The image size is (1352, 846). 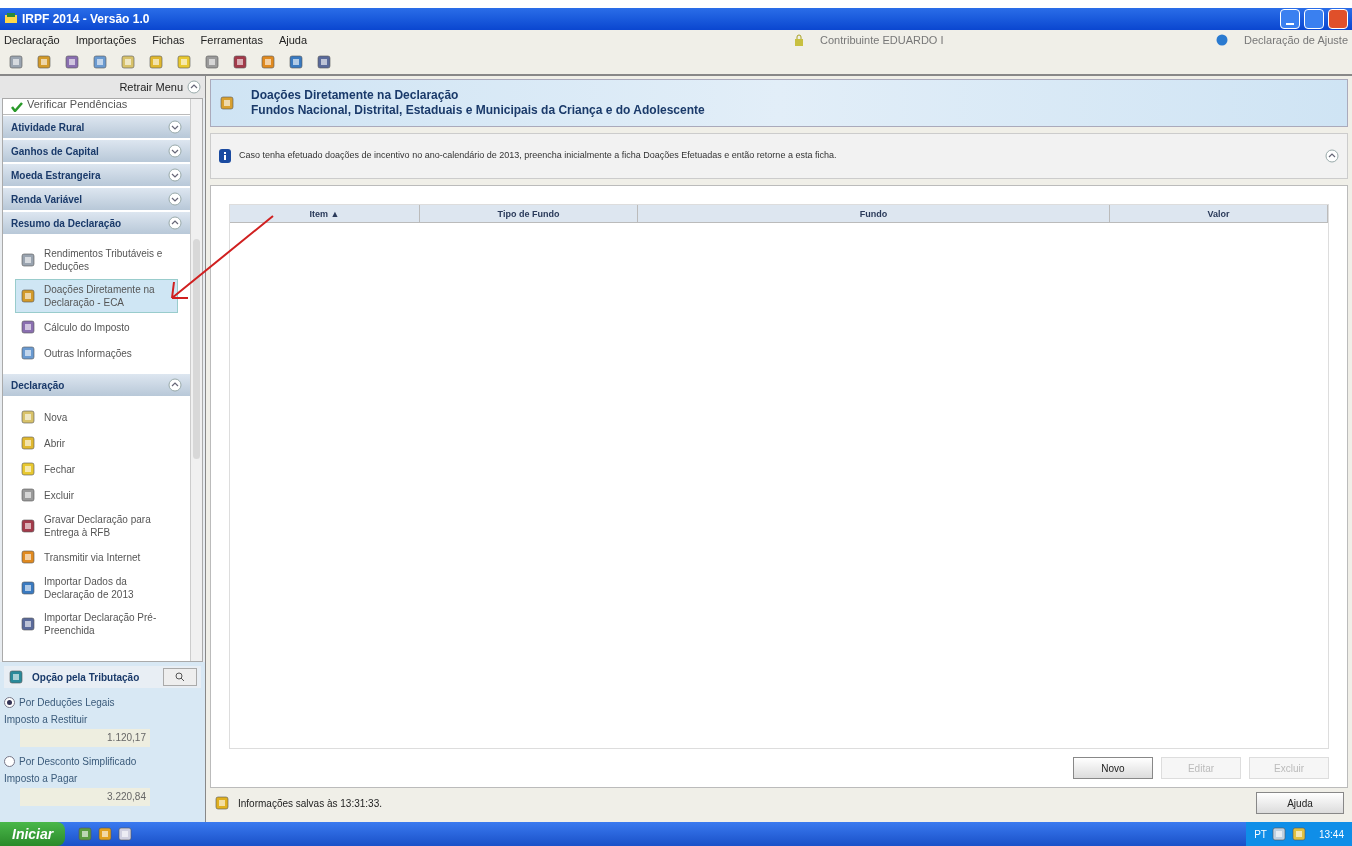 What do you see at coordinates (78, 761) in the screenshot?
I see `radio-label: Por Desconto Simplificado` at bounding box center [78, 761].